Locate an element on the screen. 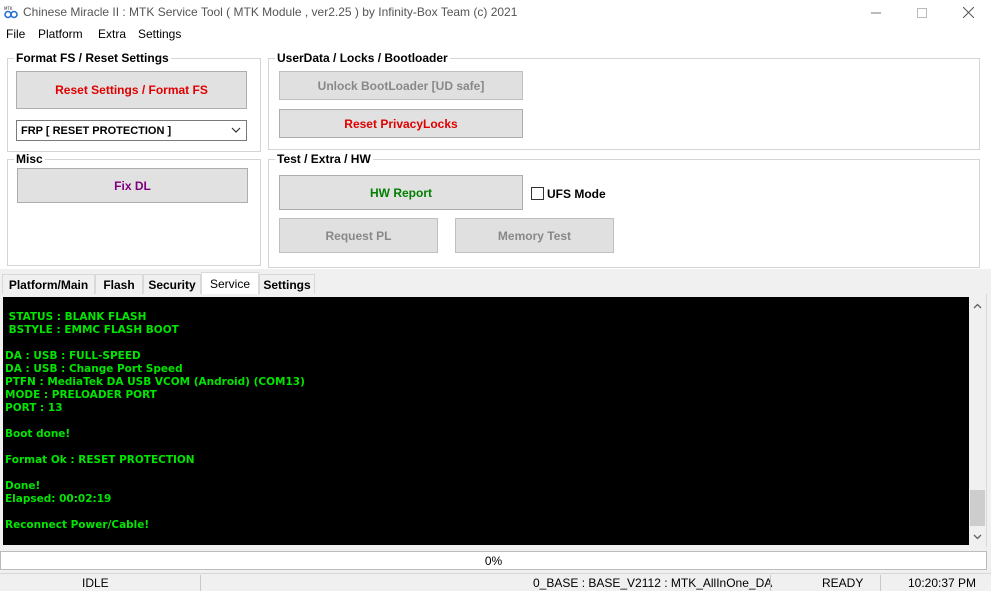  frp-mode-select: FRP [ RESET PROTECTION ] is located at coordinates (131, 130).